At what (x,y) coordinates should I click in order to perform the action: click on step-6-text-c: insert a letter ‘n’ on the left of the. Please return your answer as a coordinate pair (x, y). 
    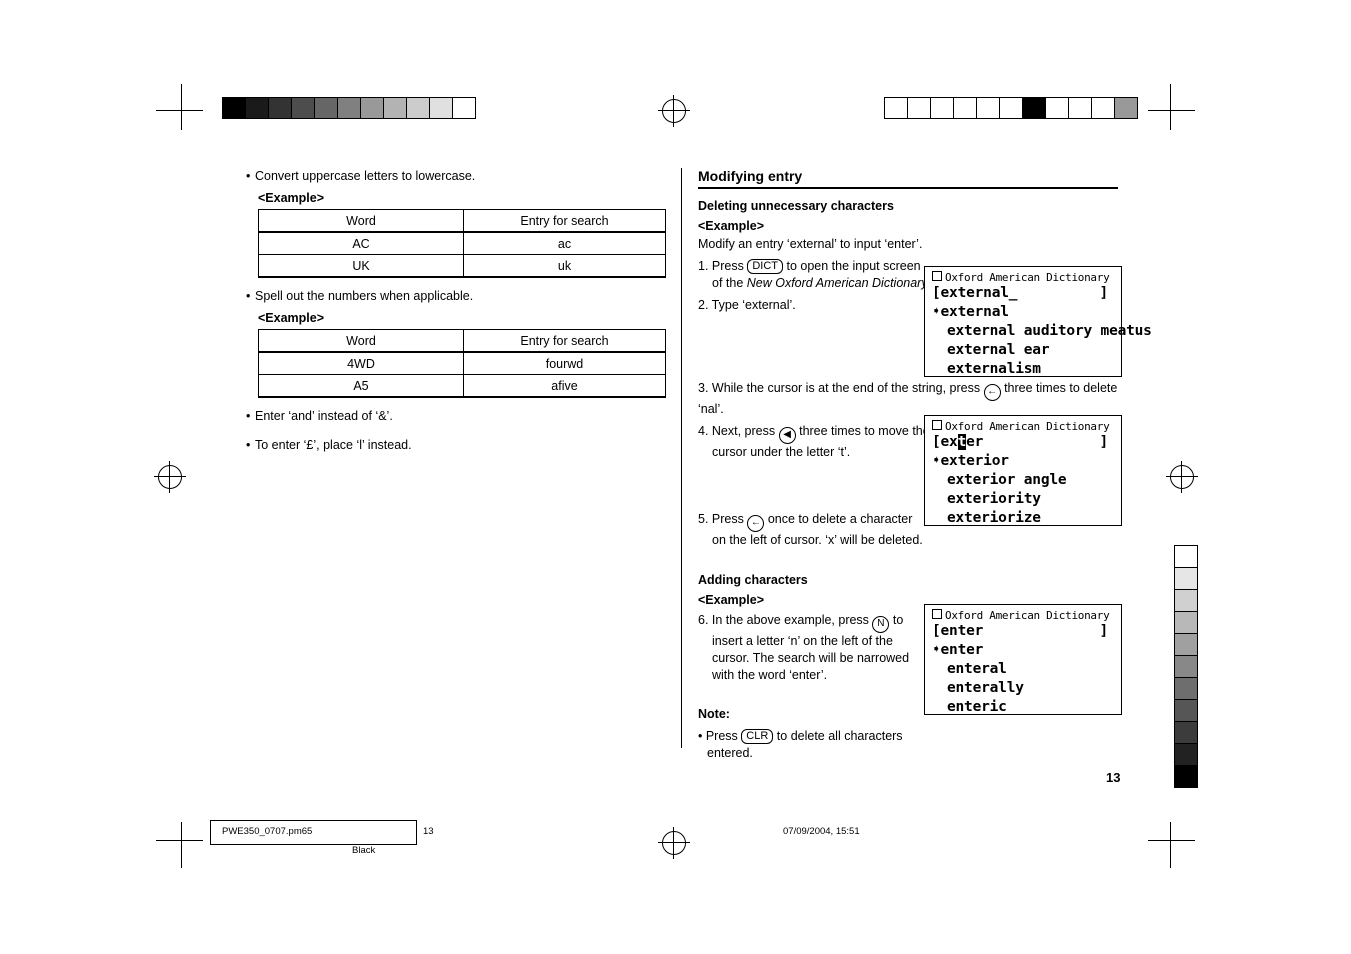
    Looking at the image, I should click on (802, 641).